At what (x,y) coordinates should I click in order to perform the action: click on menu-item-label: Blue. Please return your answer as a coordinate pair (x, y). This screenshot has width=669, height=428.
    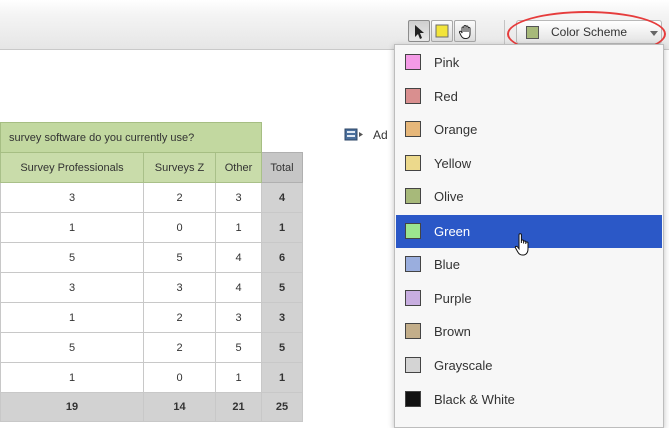
    Looking at the image, I should click on (447, 264).